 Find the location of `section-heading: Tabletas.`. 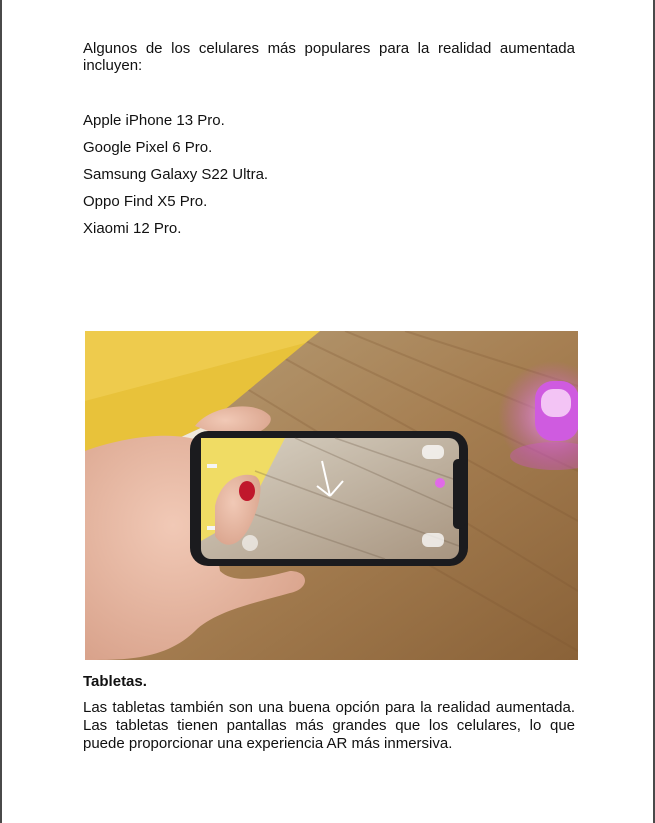

section-heading: Tabletas. is located at coordinates (115, 681).